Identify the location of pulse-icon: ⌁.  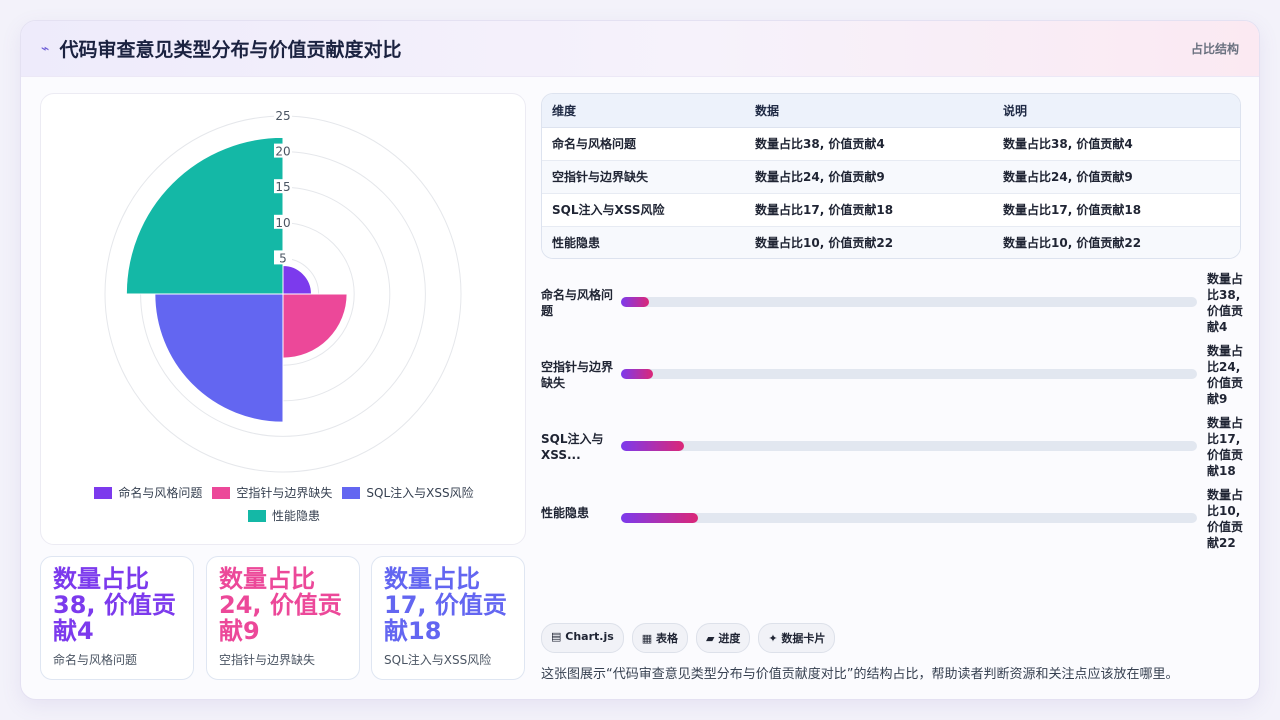
(45, 48).